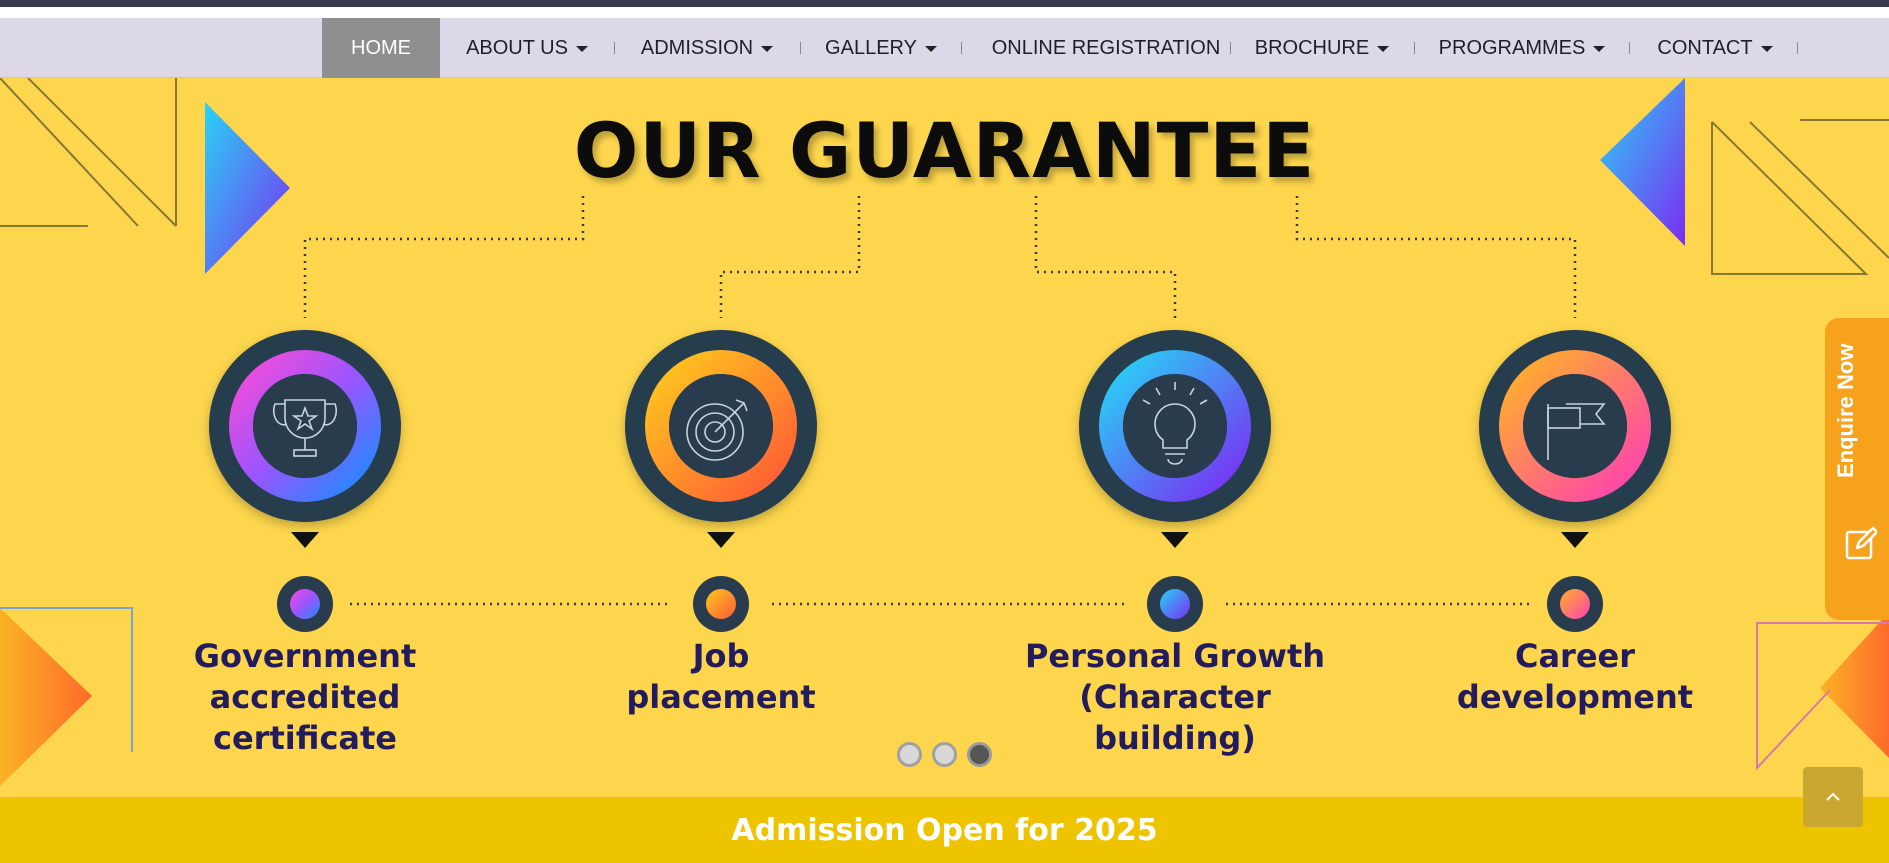 This screenshot has height=863, width=1889. What do you see at coordinates (721, 697) in the screenshot?
I see `feature-label-line: placement` at bounding box center [721, 697].